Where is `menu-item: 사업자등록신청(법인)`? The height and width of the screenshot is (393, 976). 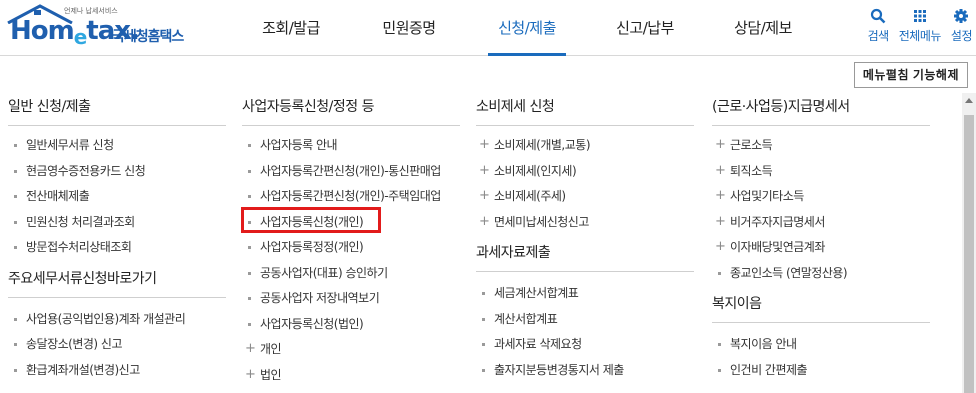
menu-item: 사업자등록신청(법인) is located at coordinates (351, 328).